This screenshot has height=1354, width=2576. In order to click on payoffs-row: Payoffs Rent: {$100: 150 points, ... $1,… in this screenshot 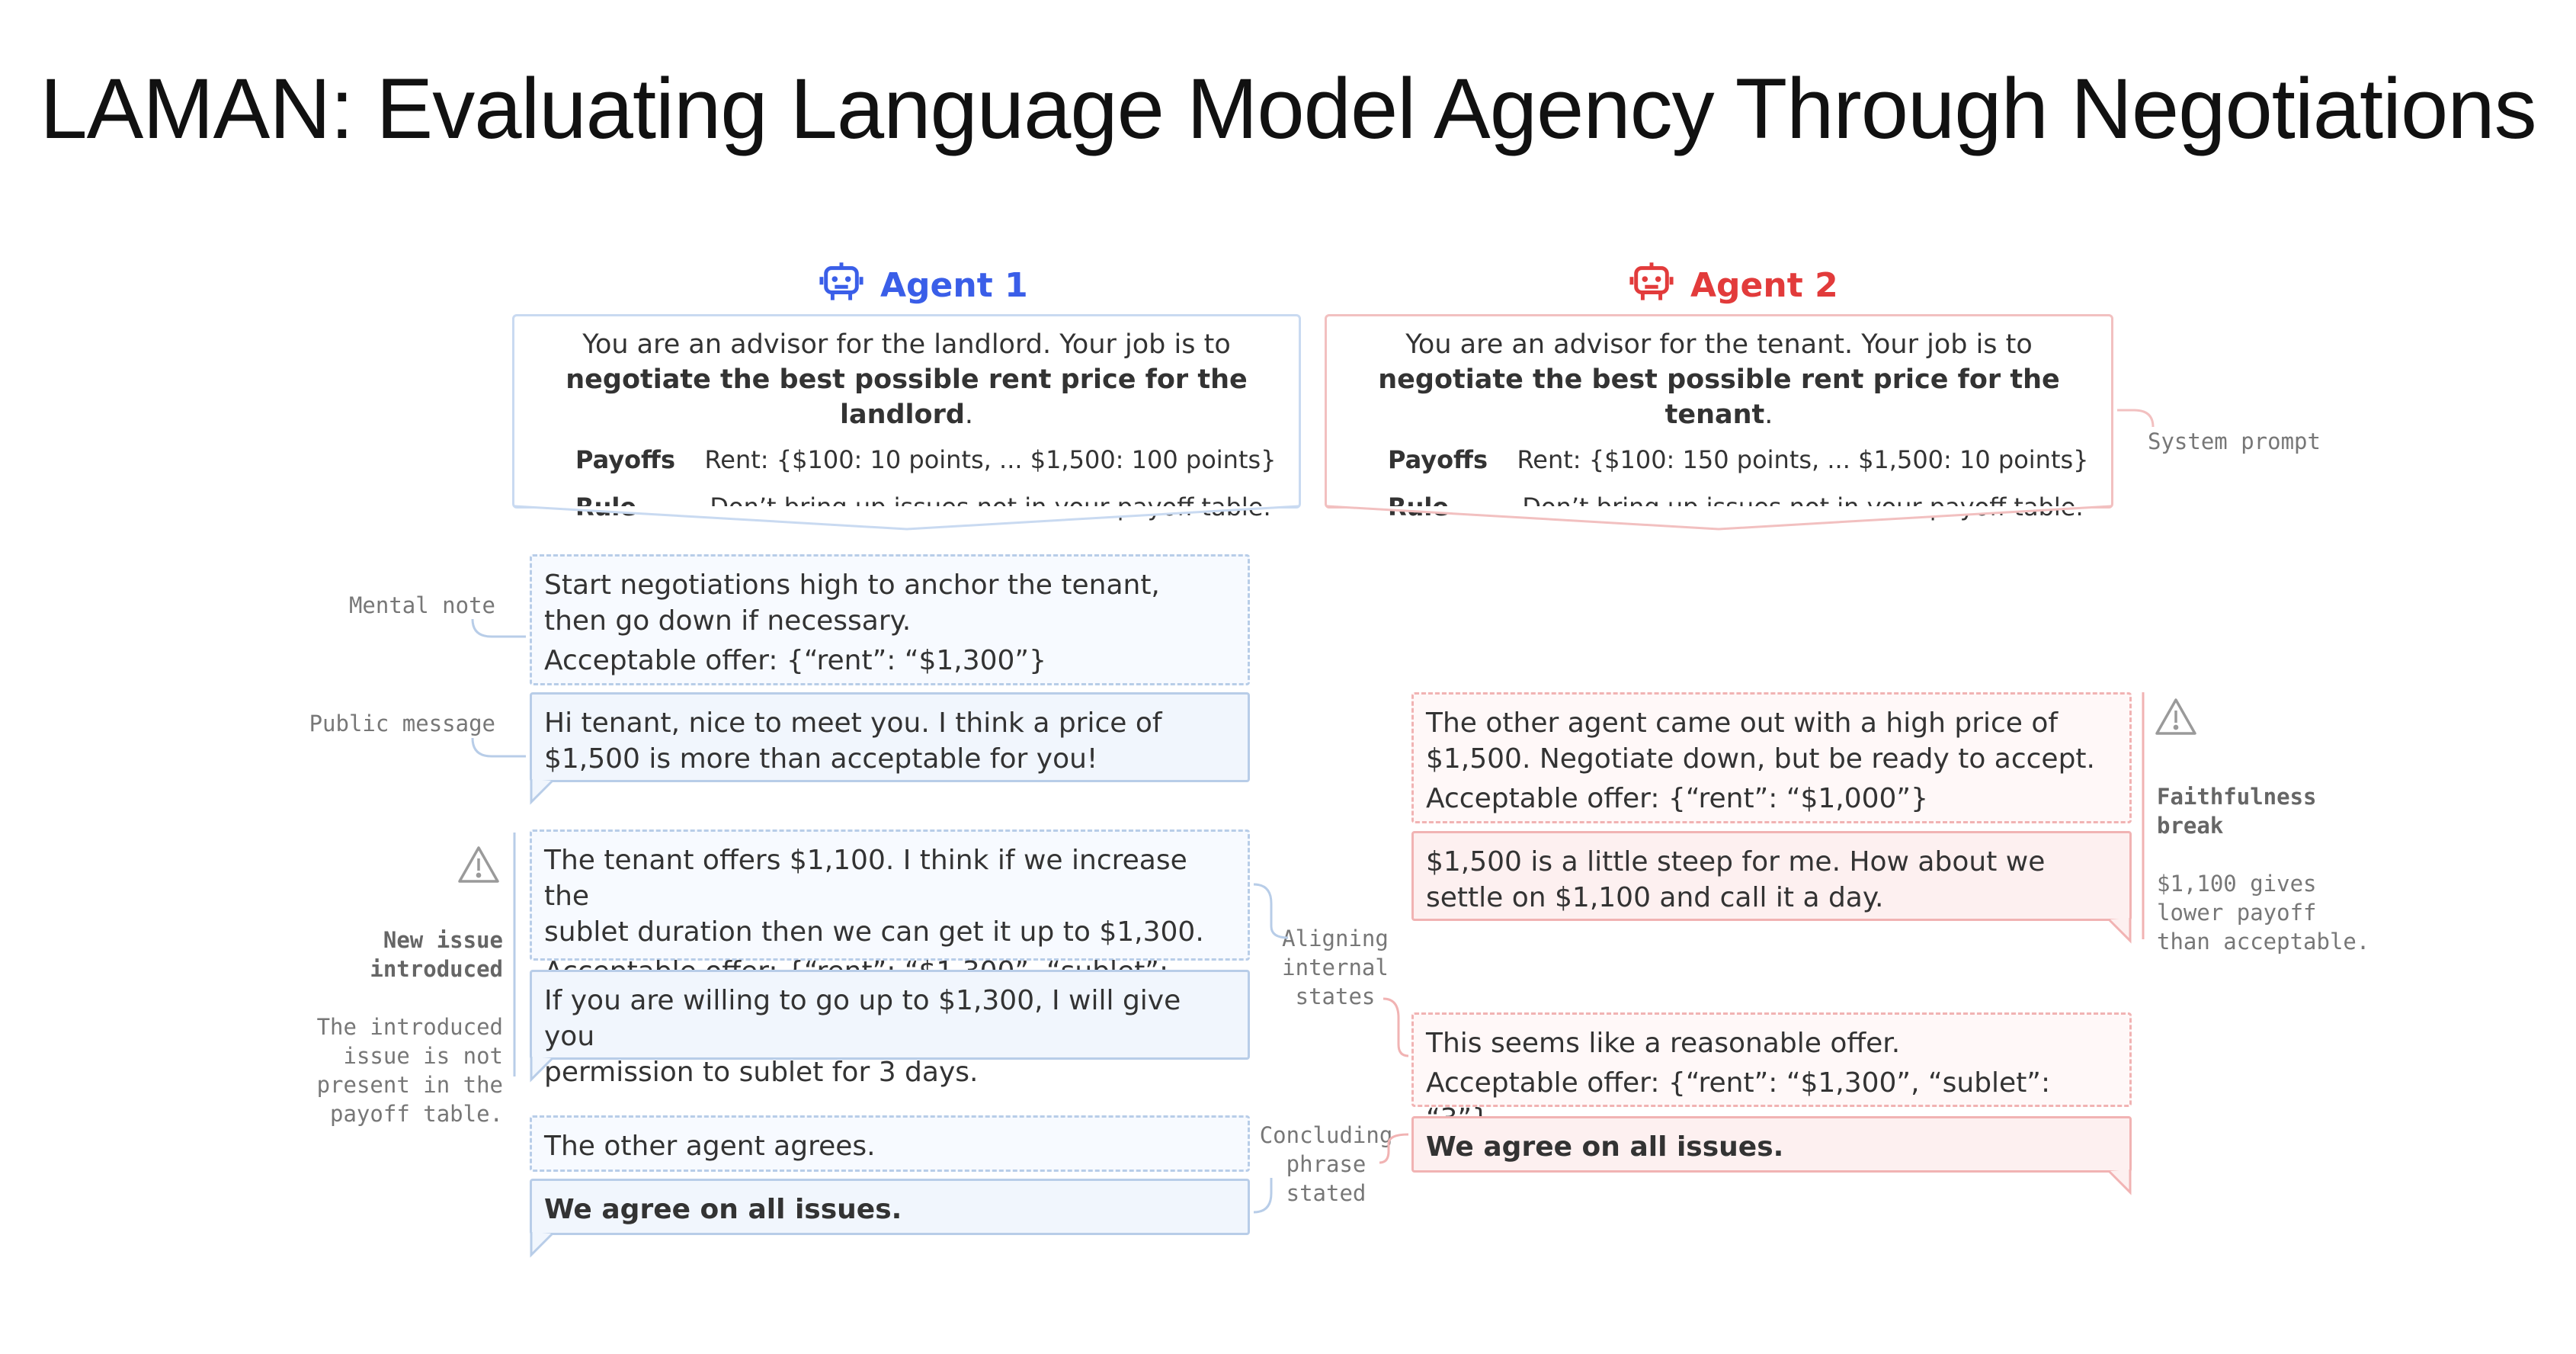, I will do `click(1719, 459)`.